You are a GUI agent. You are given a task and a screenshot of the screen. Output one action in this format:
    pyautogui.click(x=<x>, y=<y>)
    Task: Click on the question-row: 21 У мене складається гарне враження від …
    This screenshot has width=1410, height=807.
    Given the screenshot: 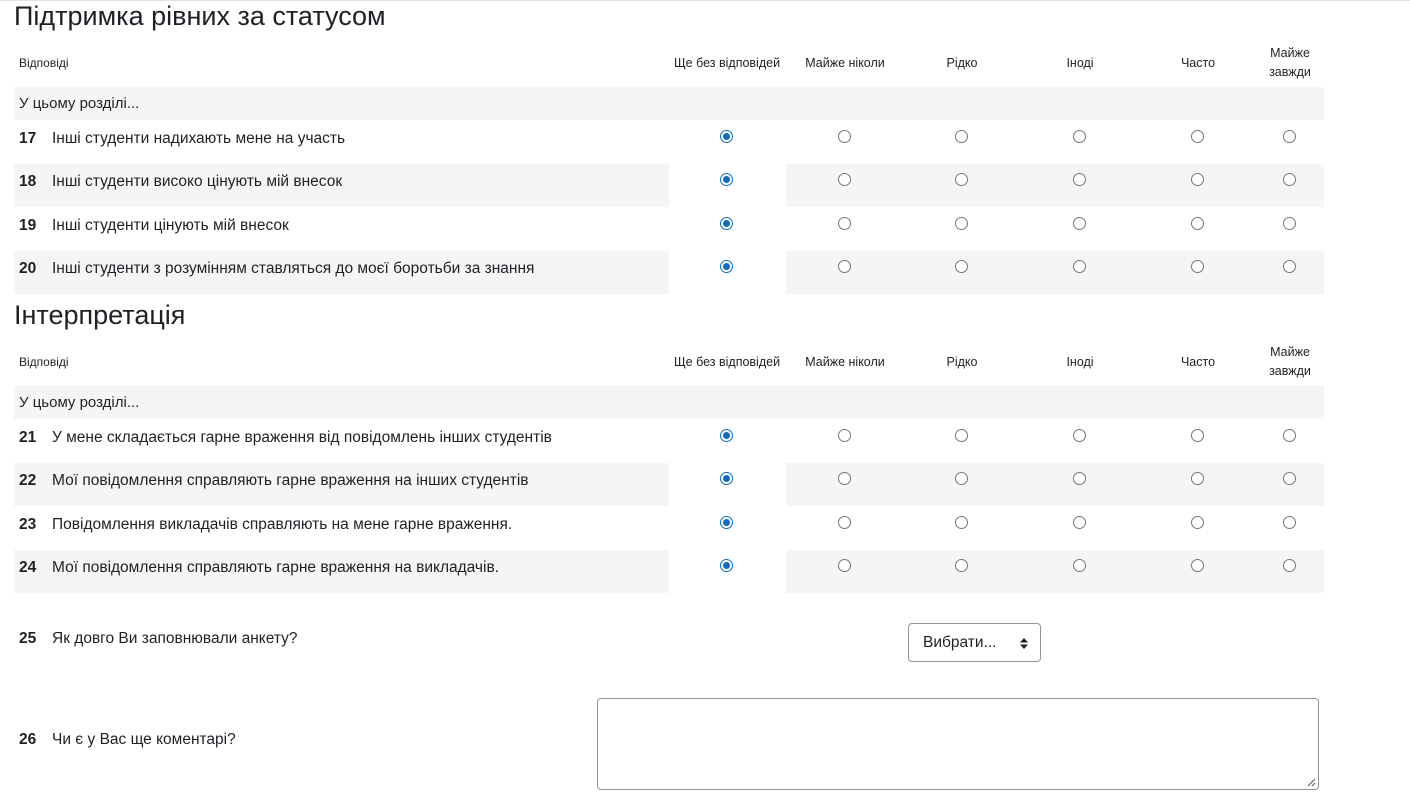 What is the action you would take?
    pyautogui.click(x=669, y=441)
    